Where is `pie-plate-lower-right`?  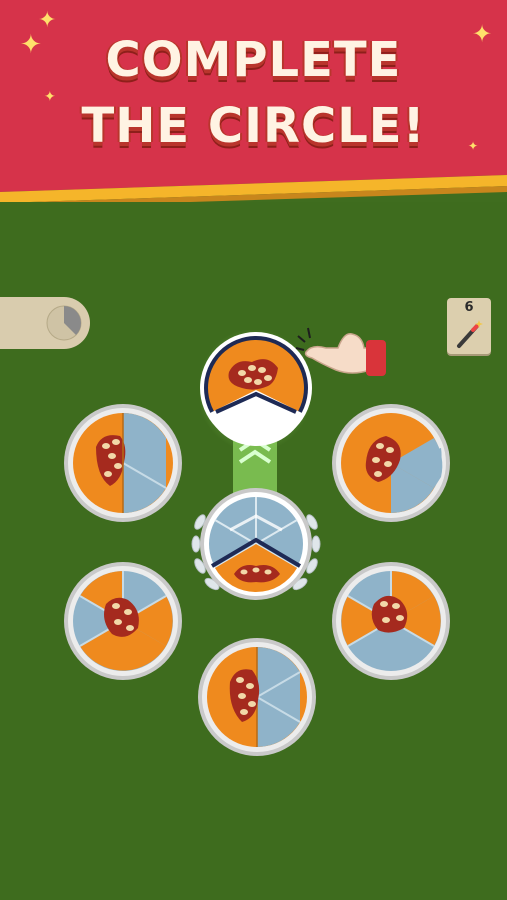
pie-plate-lower-right is located at coordinates (391, 621).